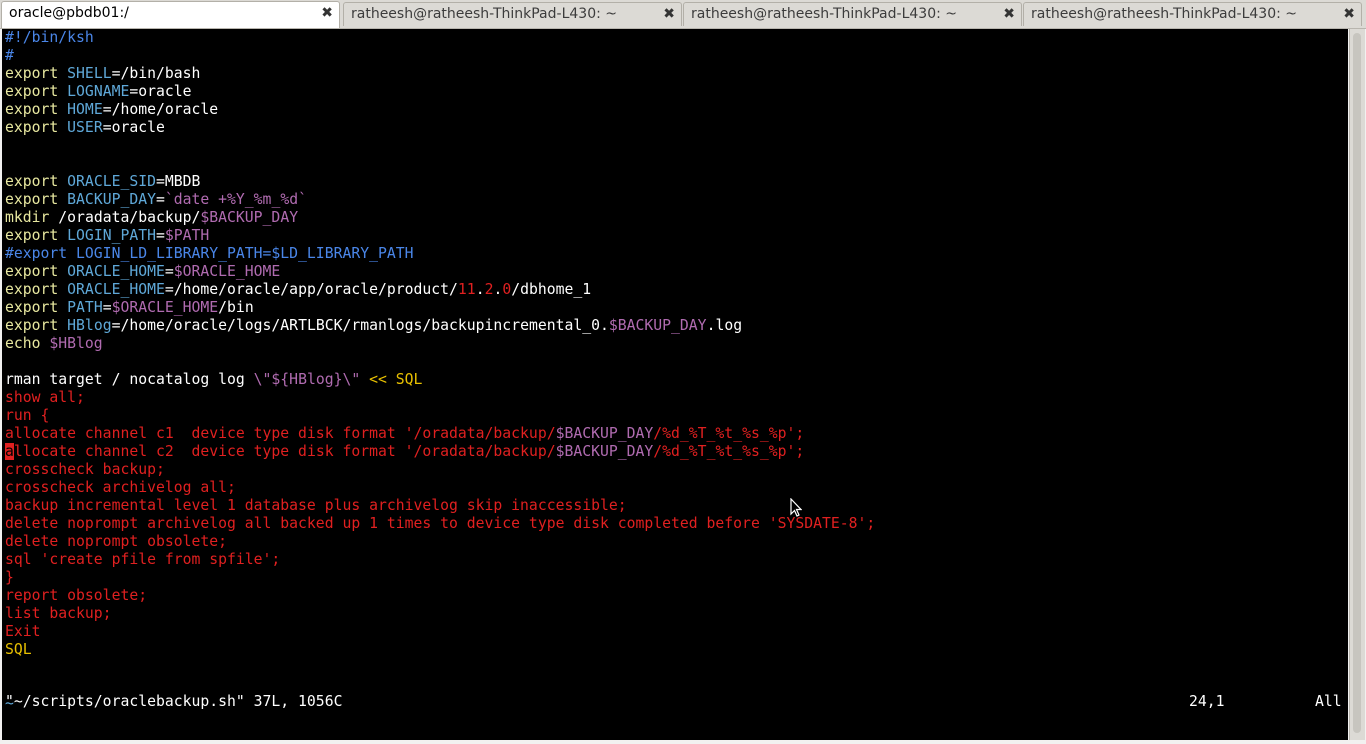  Describe the element at coordinates (507, 289) in the screenshot. I see `code-token: 0` at that location.